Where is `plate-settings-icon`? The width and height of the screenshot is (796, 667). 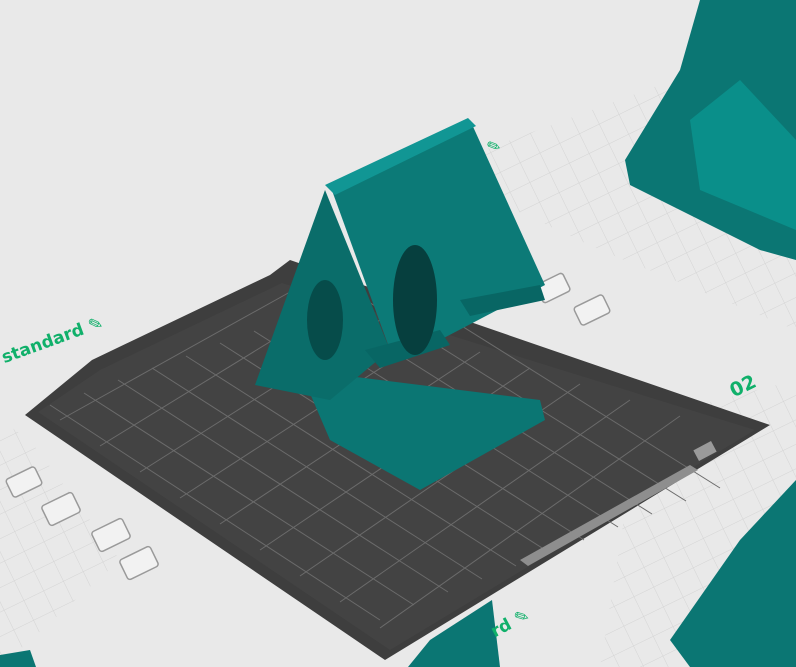 plate-settings-icon is located at coordinates (139, 563).